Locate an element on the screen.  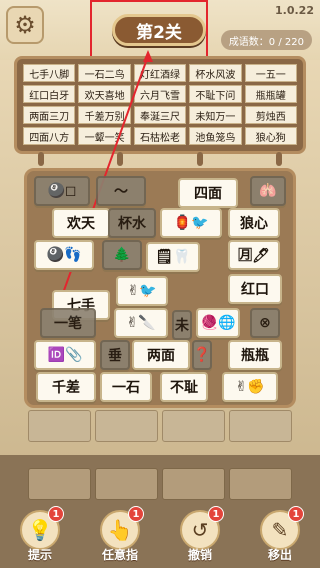
idiom-cell: 不耻下问 is located at coordinates (215, 94).